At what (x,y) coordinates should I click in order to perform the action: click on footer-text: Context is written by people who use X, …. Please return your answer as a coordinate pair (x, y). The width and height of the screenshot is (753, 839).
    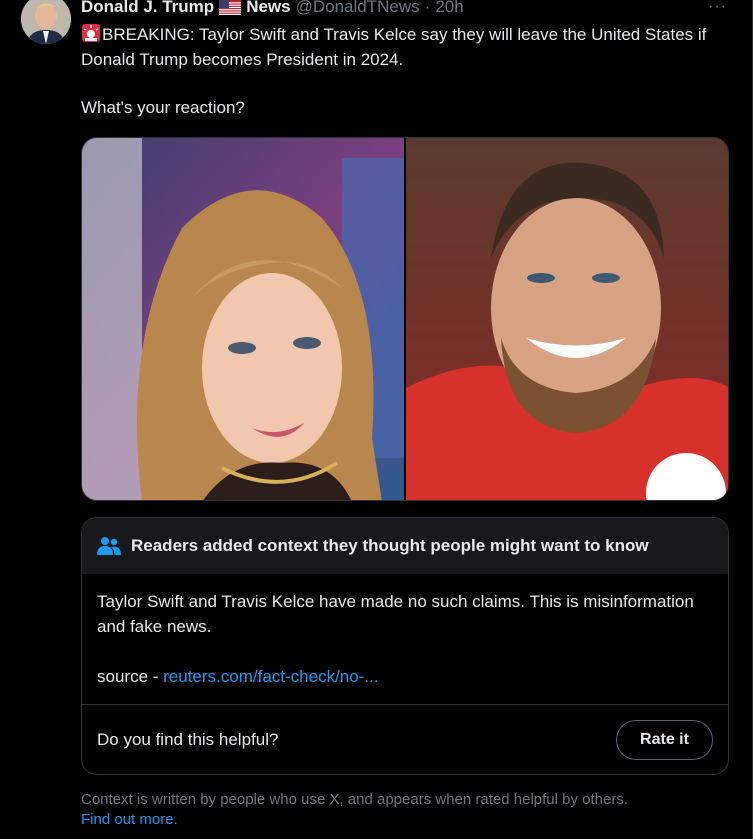
    Looking at the image, I should click on (354, 799).